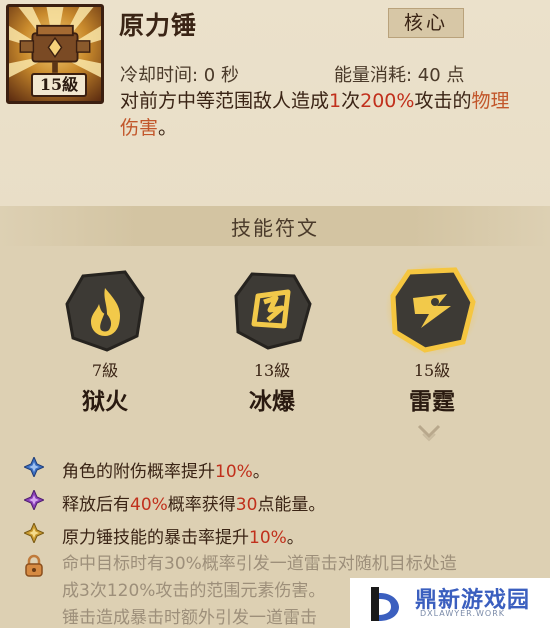 The width and height of the screenshot is (550, 628). Describe the element at coordinates (272, 402) in the screenshot. I see `rune-name: 冰爆` at that location.